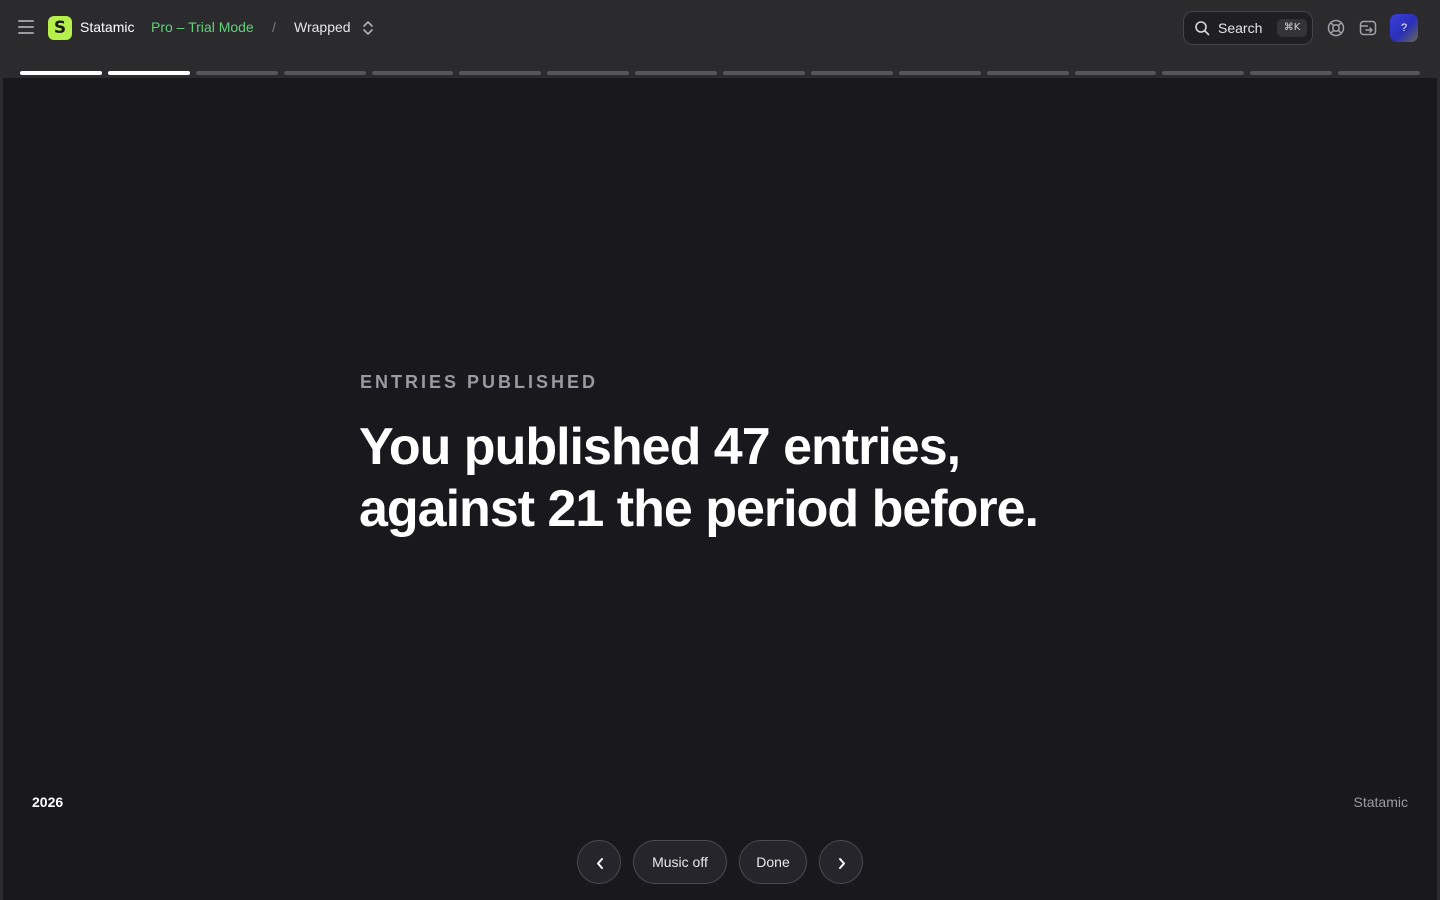 The height and width of the screenshot is (900, 1440). I want to click on headline-line-2: against 21 the period before., so click(699, 509).